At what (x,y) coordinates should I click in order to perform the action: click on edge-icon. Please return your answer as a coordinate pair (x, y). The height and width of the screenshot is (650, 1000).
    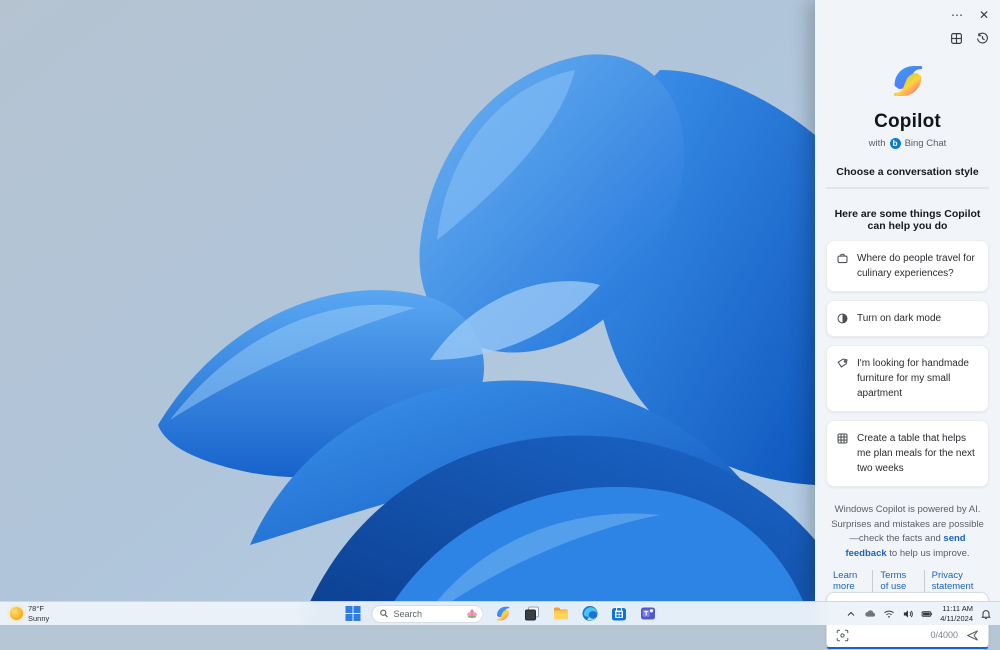
    Looking at the image, I should click on (589, 613).